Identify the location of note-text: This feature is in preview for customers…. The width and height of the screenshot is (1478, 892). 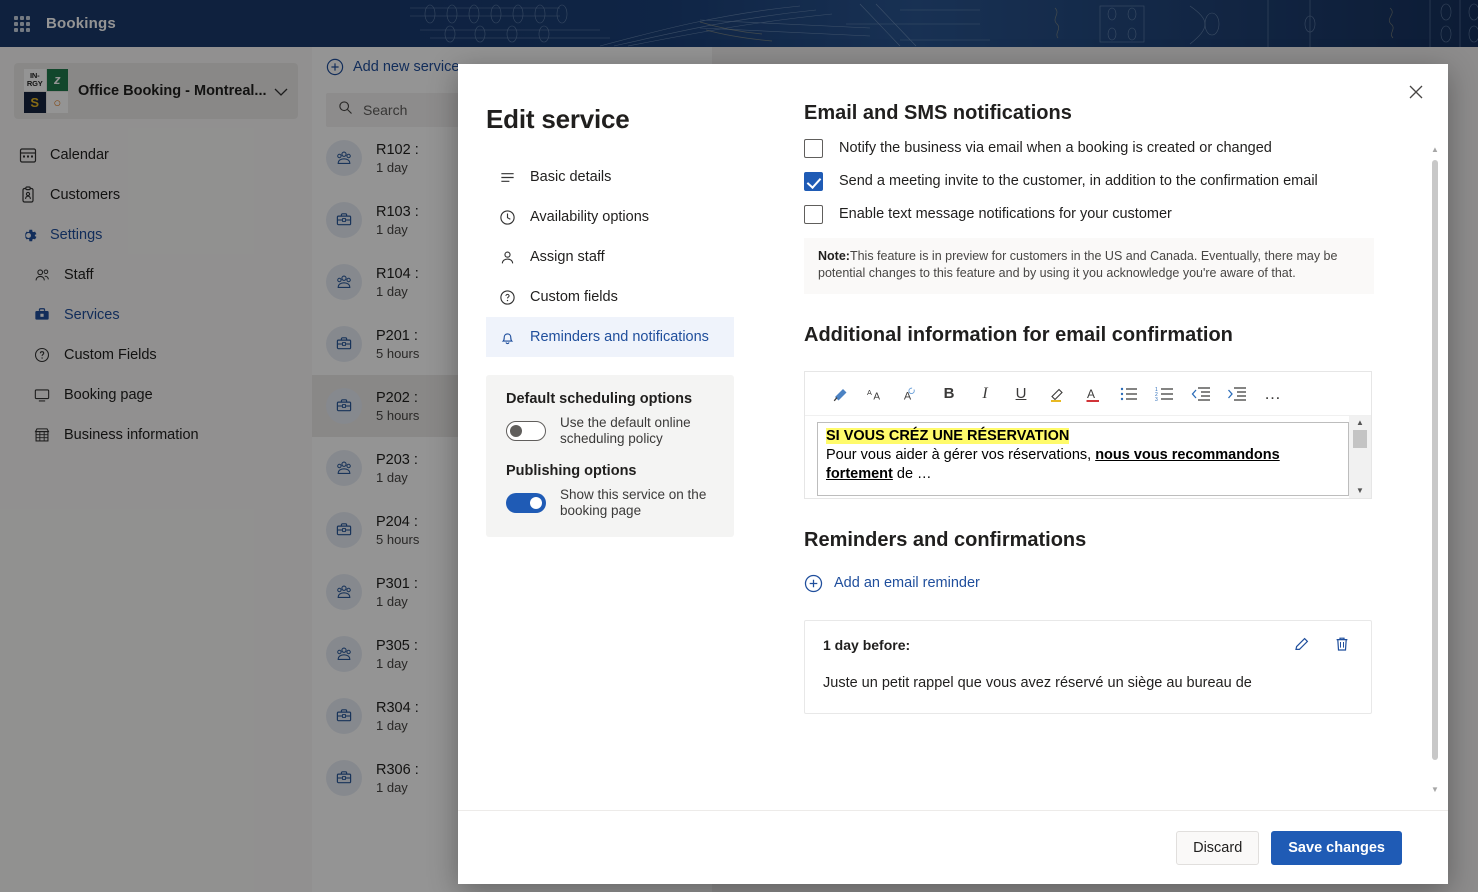
(1078, 264).